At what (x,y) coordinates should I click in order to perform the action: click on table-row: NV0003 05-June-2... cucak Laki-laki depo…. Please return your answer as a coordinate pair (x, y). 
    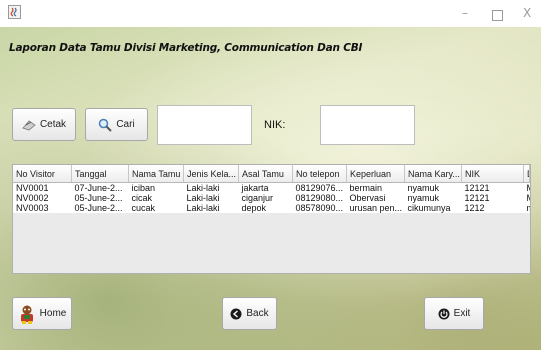
    Looking at the image, I should click on (271, 208).